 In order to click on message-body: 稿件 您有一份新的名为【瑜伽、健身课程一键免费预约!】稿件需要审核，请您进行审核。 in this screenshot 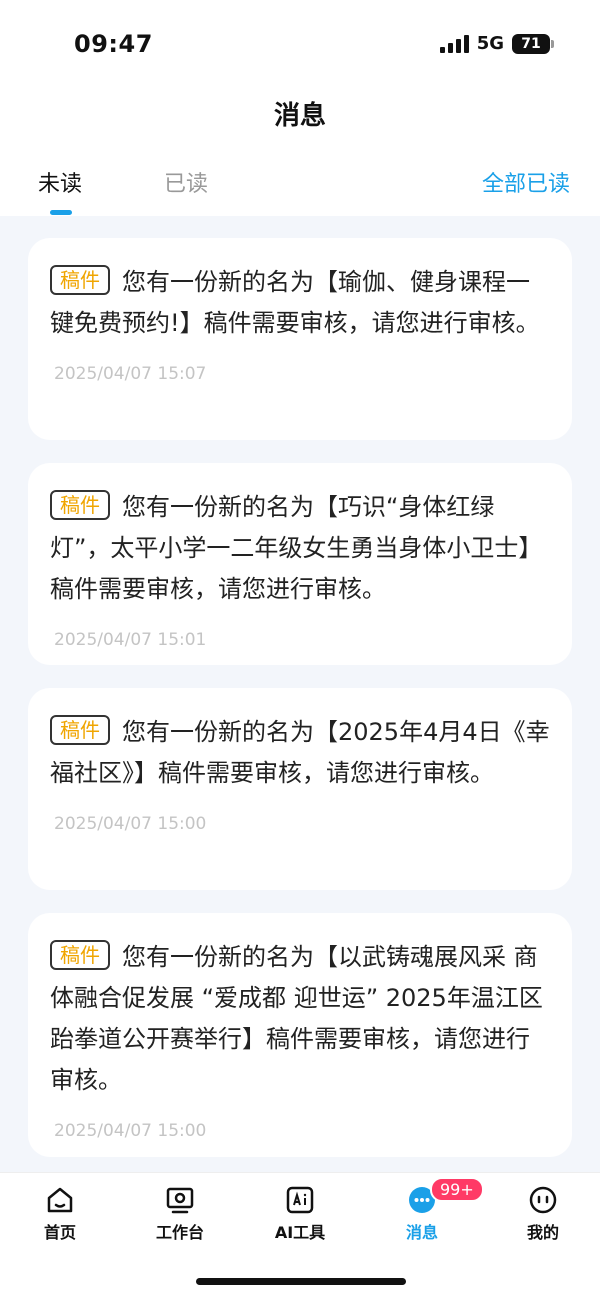, I will do `click(300, 303)`.